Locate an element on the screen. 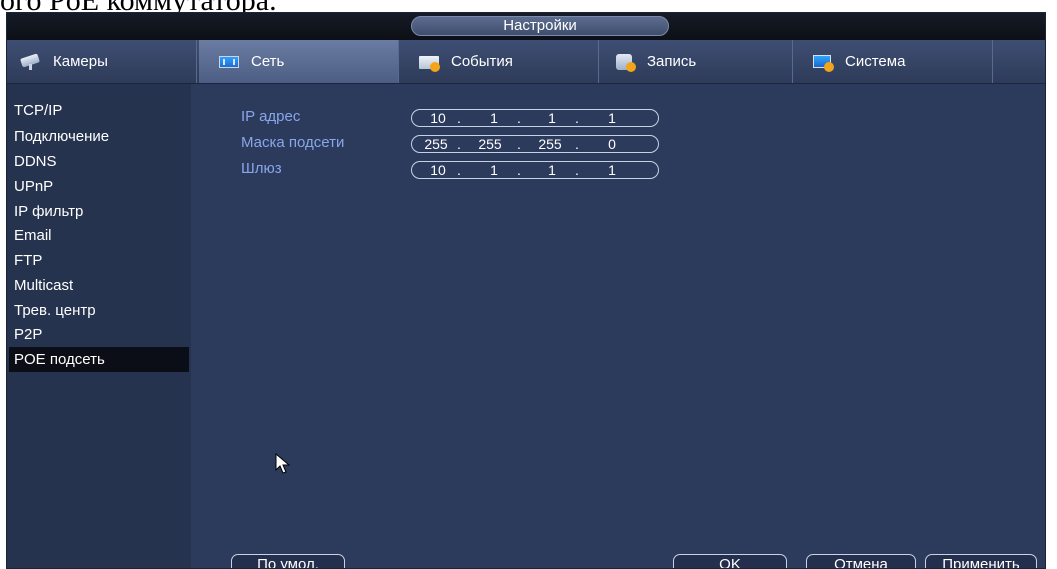  ip-octet-4: 1 is located at coordinates (612, 118).